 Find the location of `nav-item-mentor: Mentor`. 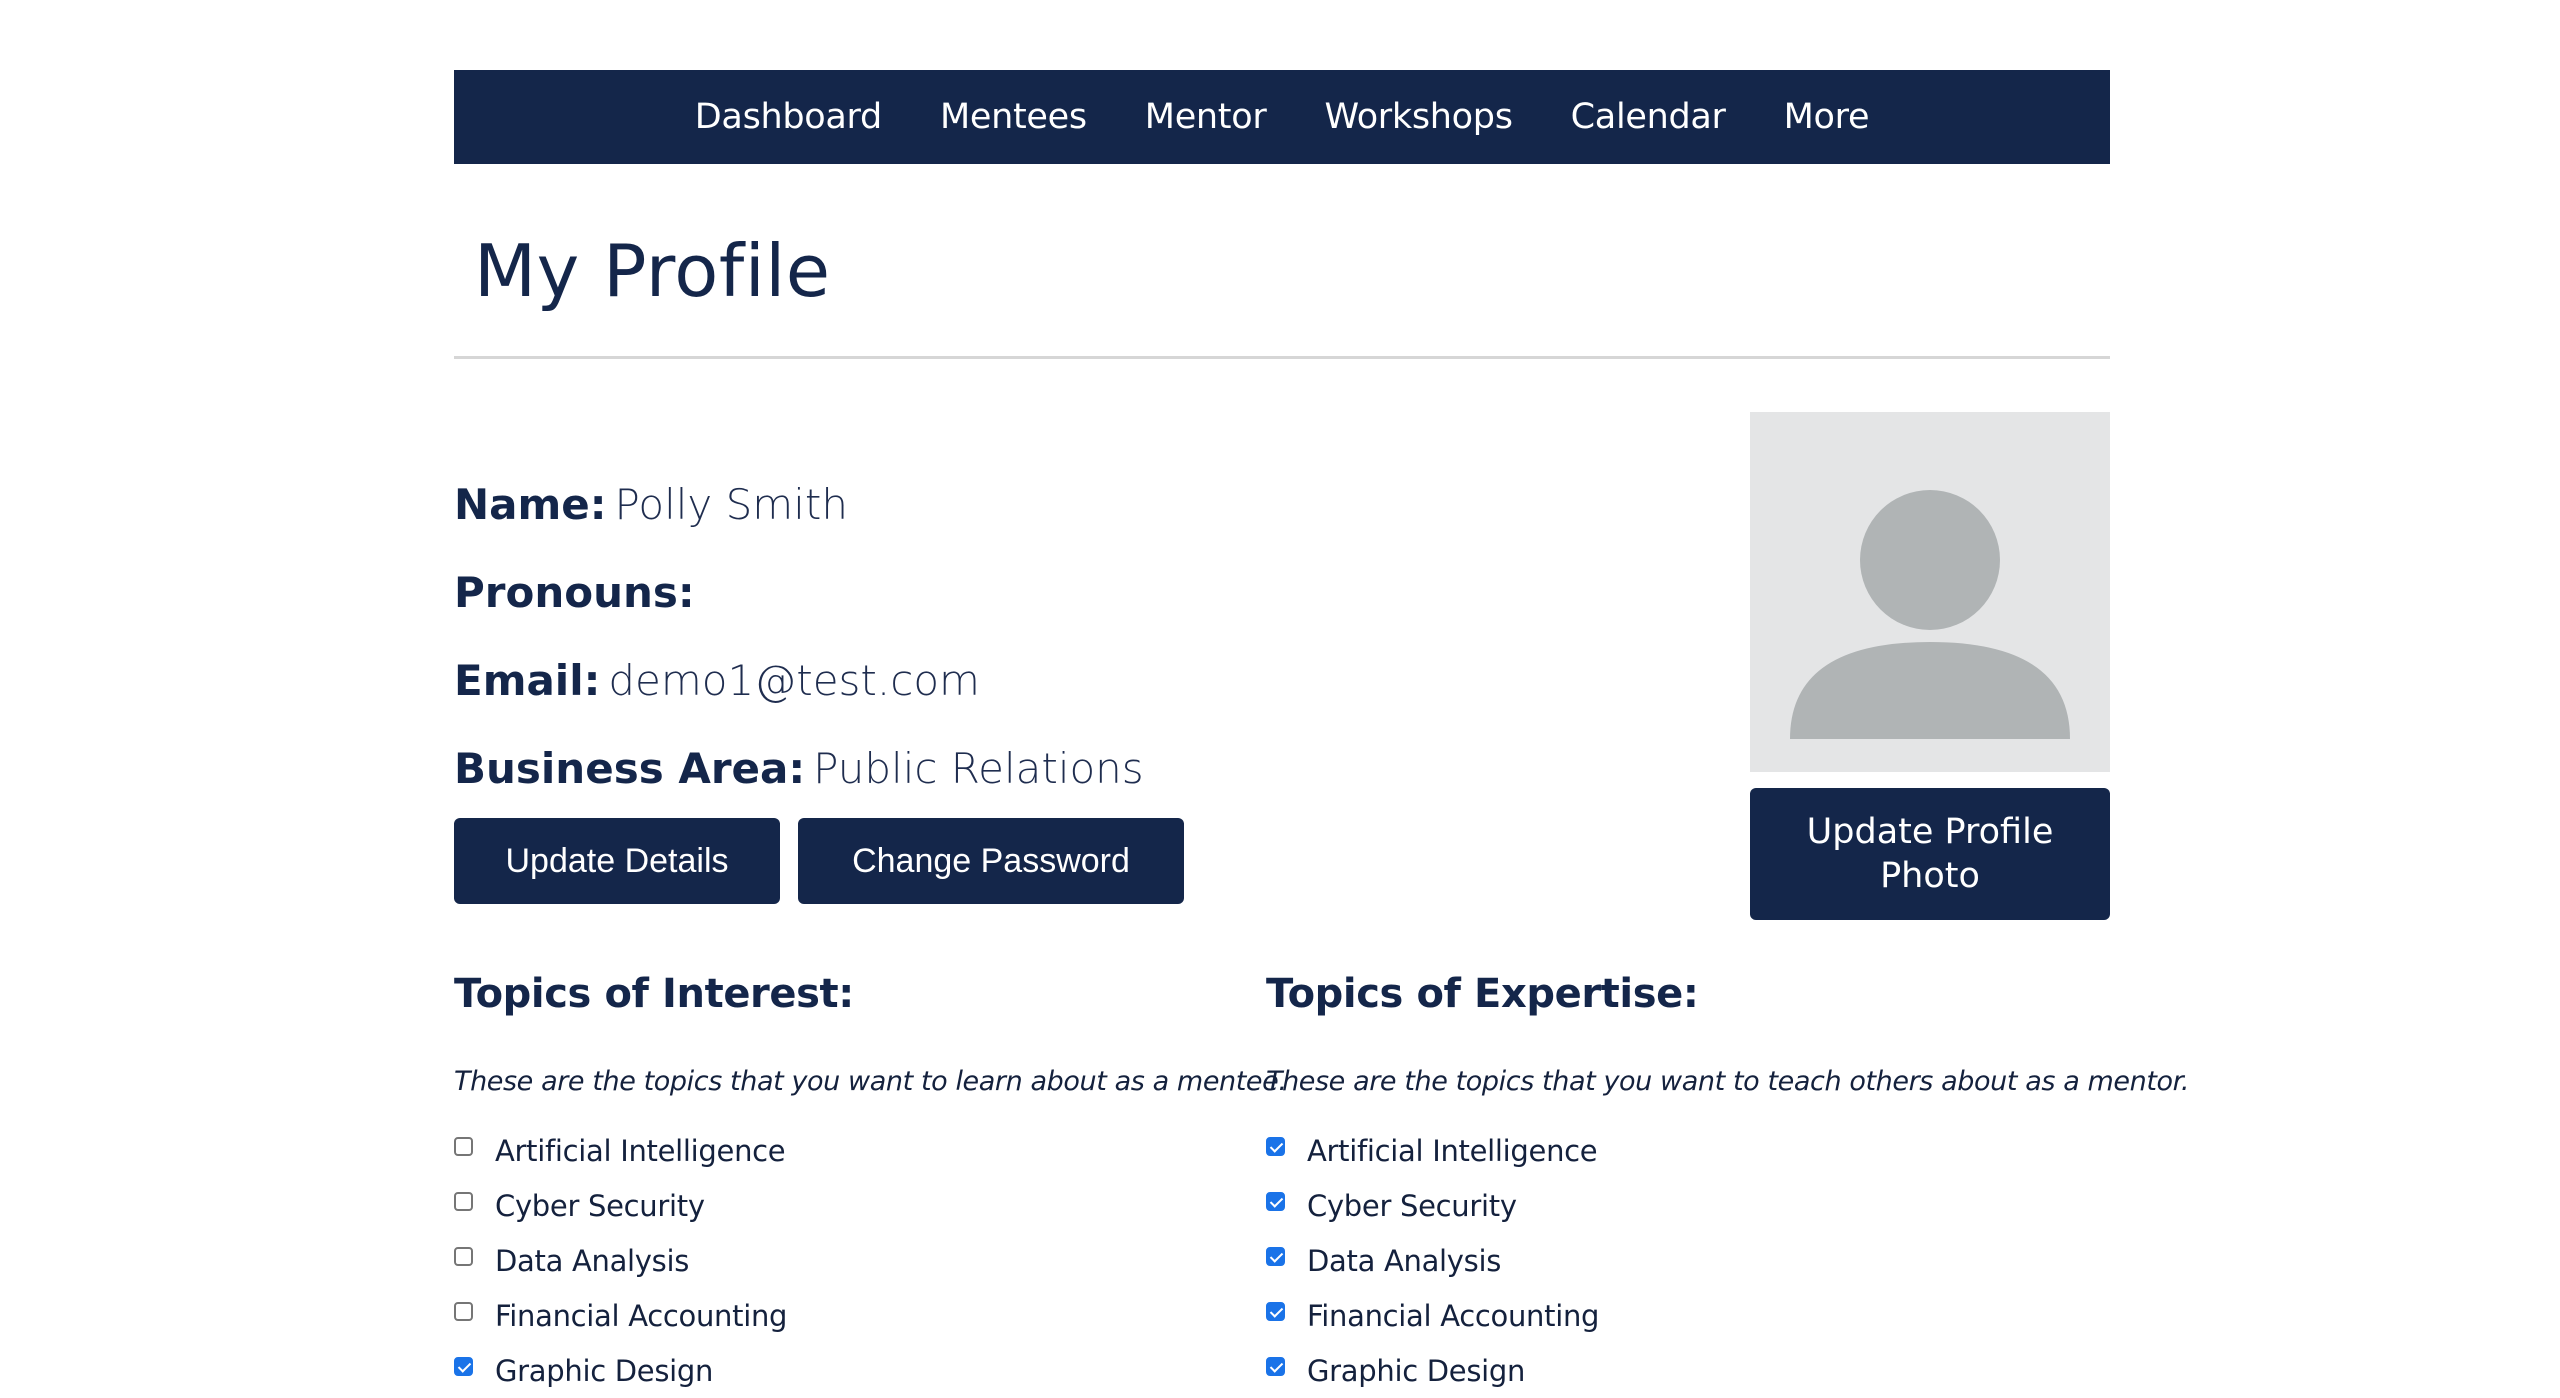

nav-item-mentor: Mentor is located at coordinates (1206, 117).